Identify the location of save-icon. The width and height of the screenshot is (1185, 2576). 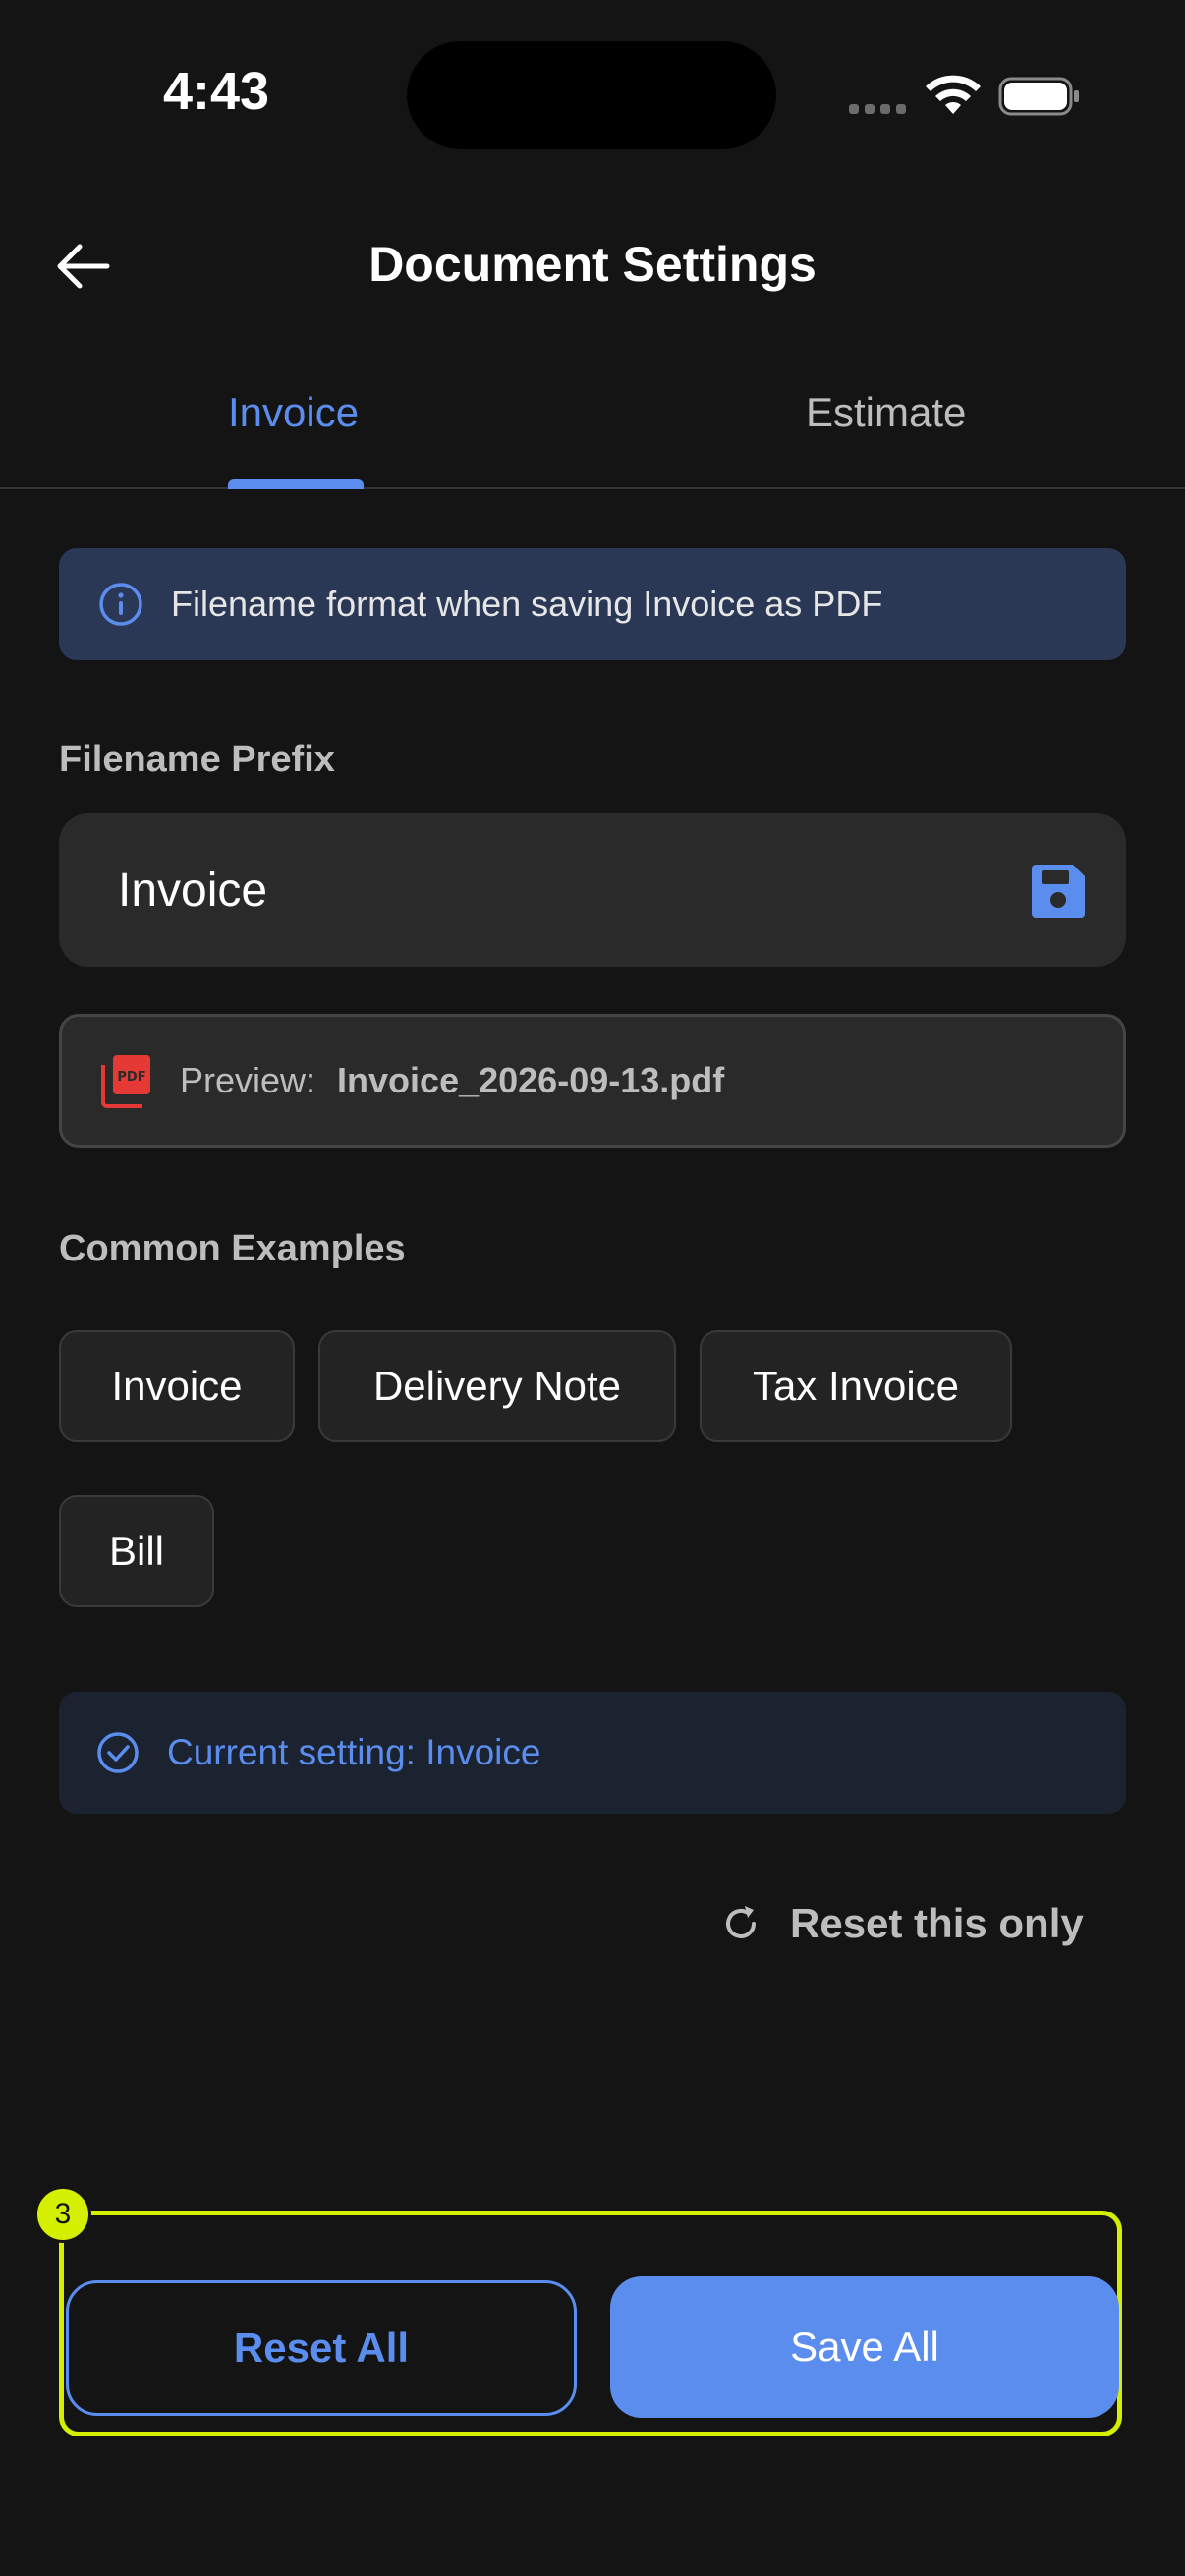
(1058, 891).